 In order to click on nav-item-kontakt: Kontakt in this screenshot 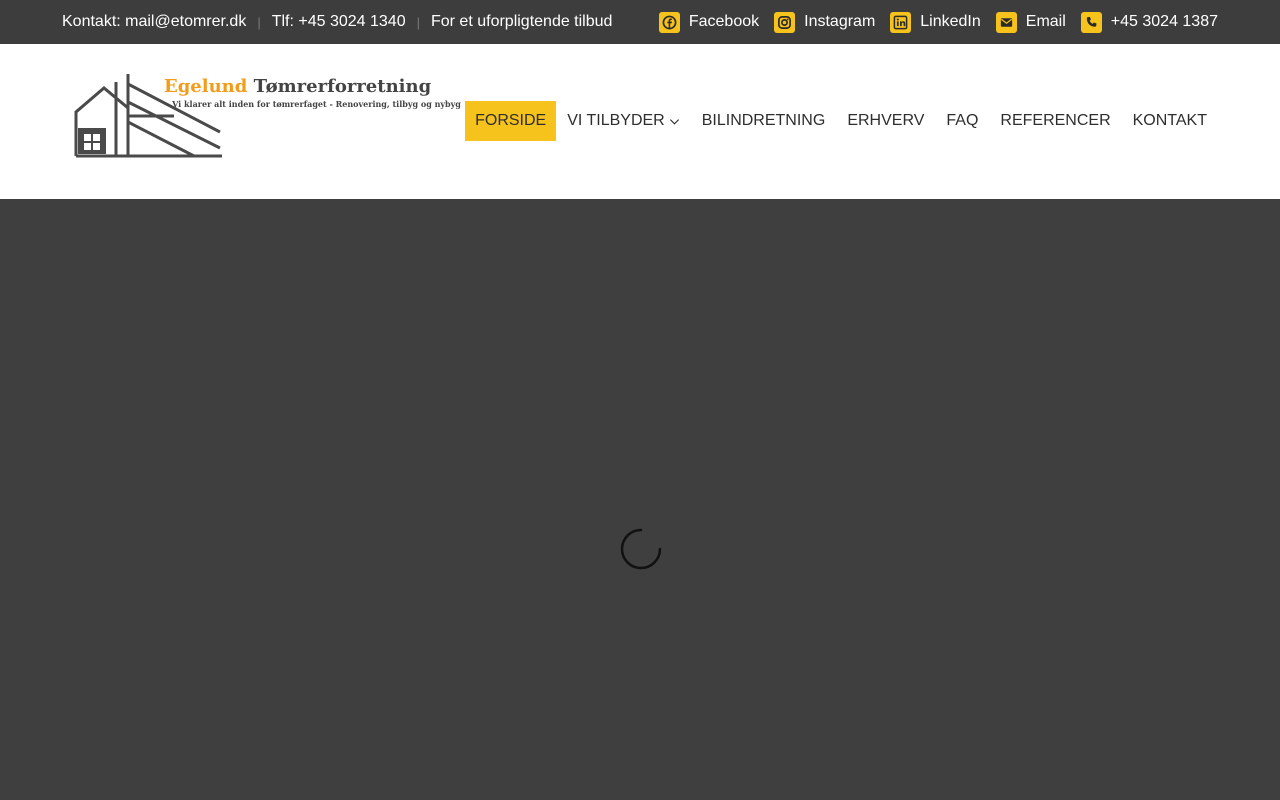, I will do `click(1170, 121)`.